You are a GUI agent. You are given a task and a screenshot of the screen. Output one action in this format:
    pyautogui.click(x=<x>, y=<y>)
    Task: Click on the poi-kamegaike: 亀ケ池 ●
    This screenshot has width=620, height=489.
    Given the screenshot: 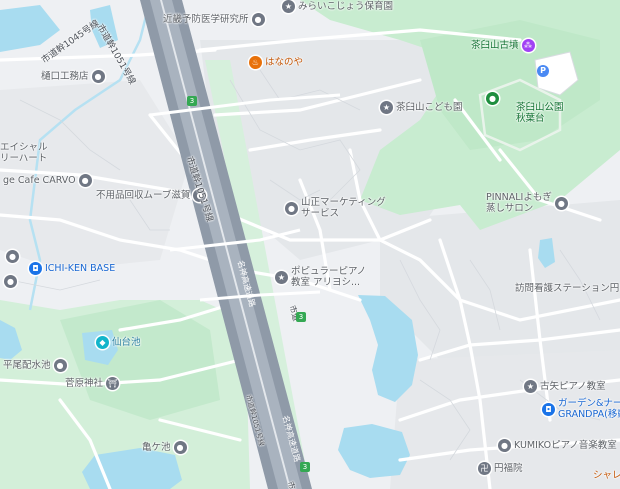 What is the action you would take?
    pyautogui.click(x=163, y=447)
    